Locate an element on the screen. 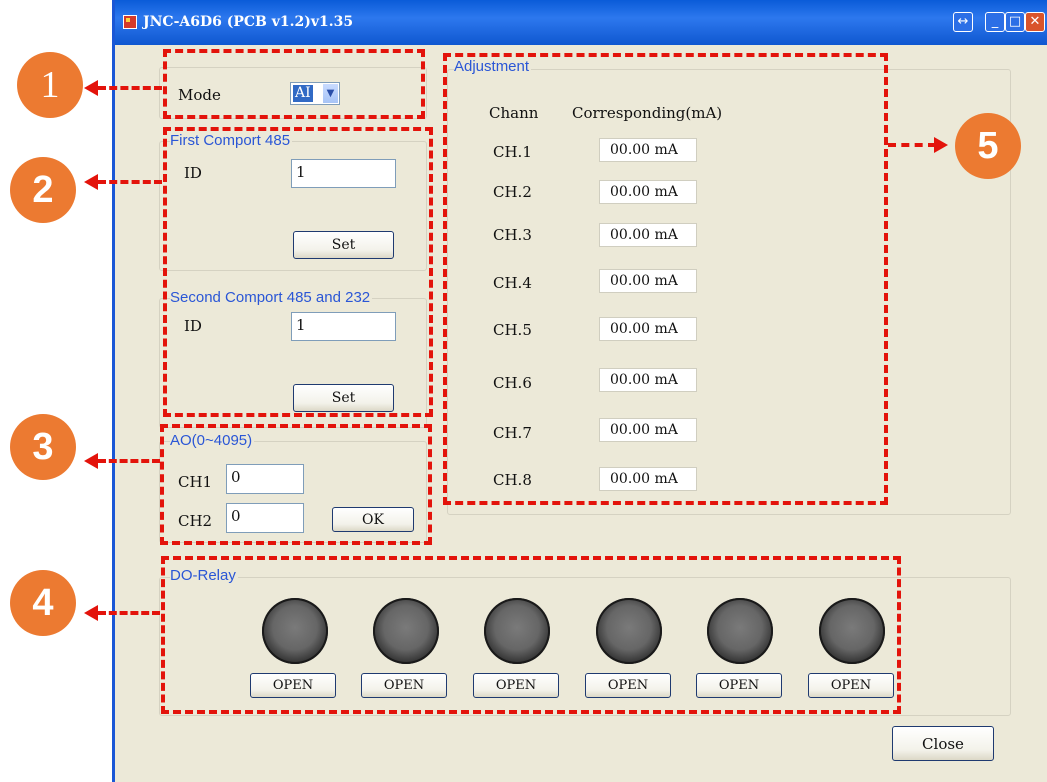 The image size is (1047, 782). callout-1: 1 is located at coordinates (50, 85).